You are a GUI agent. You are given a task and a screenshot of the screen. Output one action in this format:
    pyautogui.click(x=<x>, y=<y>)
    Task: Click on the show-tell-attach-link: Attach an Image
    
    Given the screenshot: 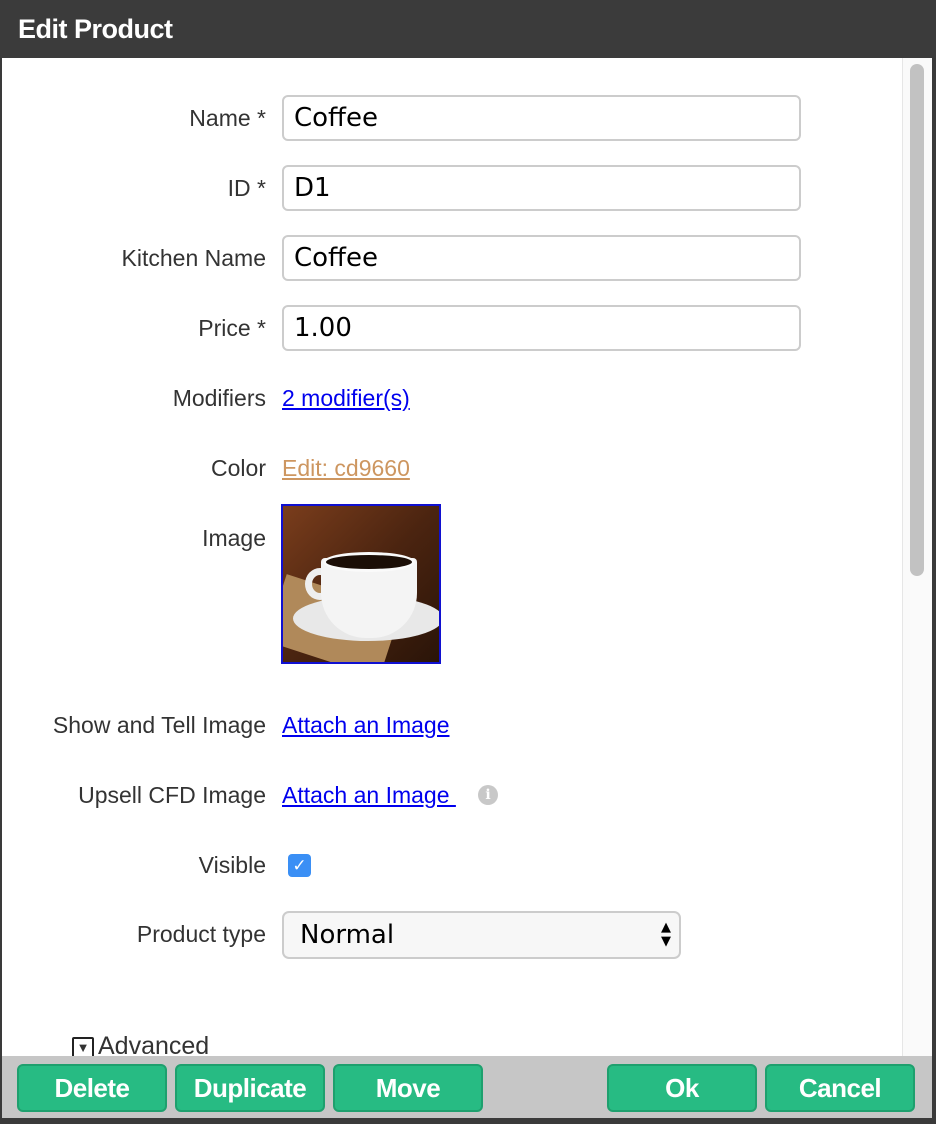 What is the action you would take?
    pyautogui.click(x=366, y=725)
    